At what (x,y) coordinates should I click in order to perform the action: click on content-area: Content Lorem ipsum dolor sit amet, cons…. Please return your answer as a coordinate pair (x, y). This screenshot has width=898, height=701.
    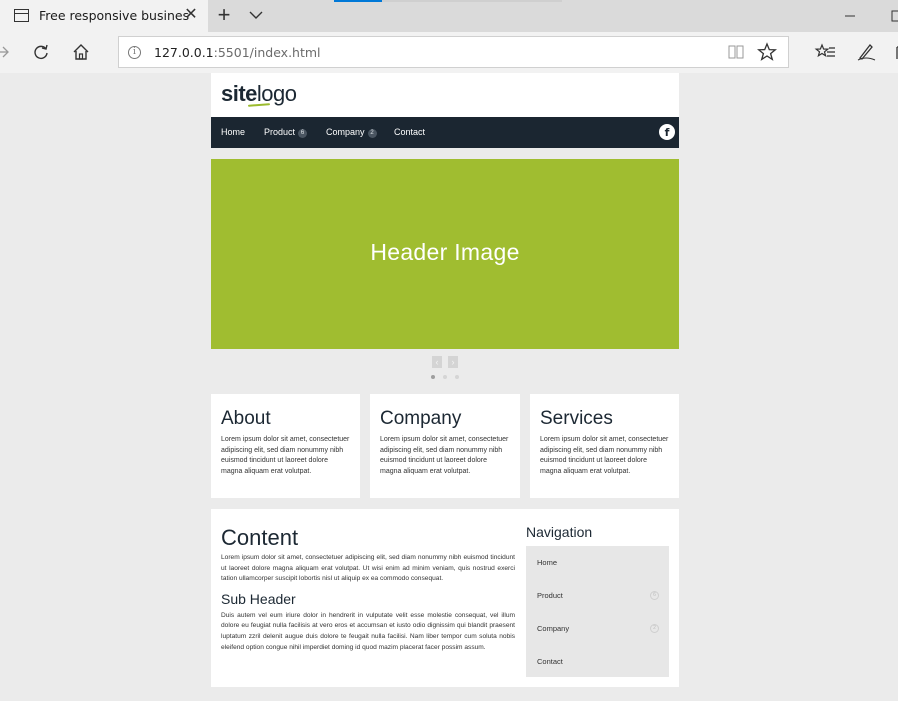
    Looking at the image, I should click on (368, 589).